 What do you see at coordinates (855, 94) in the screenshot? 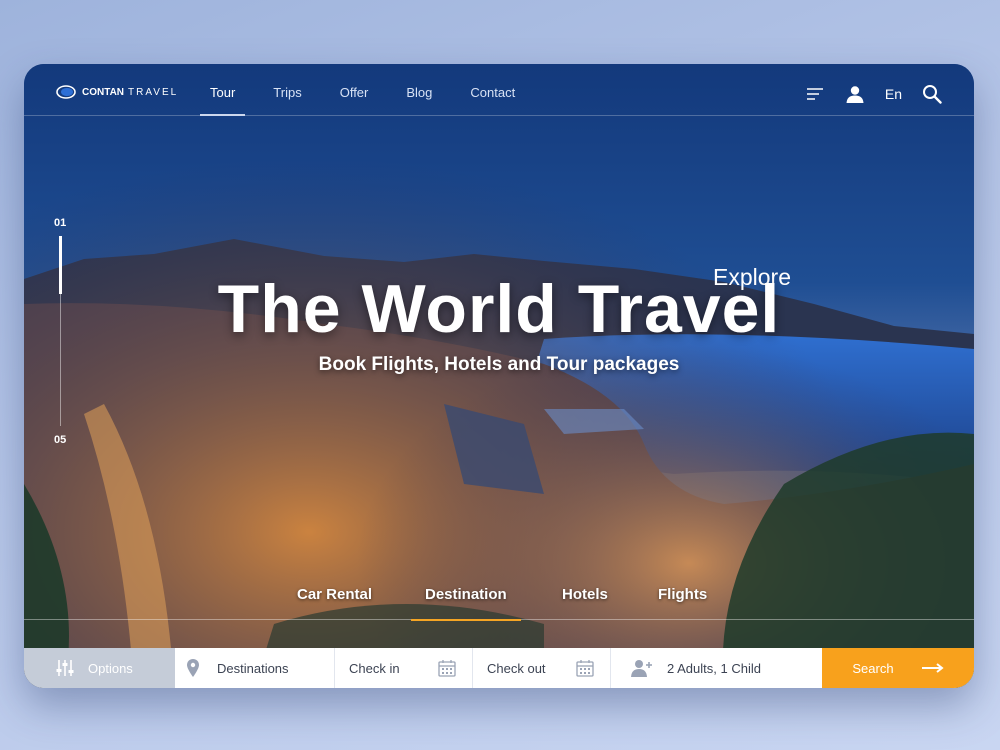
I see `user-icon` at bounding box center [855, 94].